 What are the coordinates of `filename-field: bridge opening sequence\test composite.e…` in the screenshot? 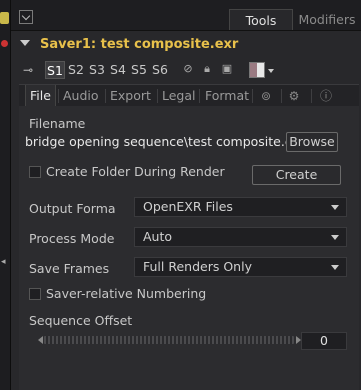 It's located at (165, 141).